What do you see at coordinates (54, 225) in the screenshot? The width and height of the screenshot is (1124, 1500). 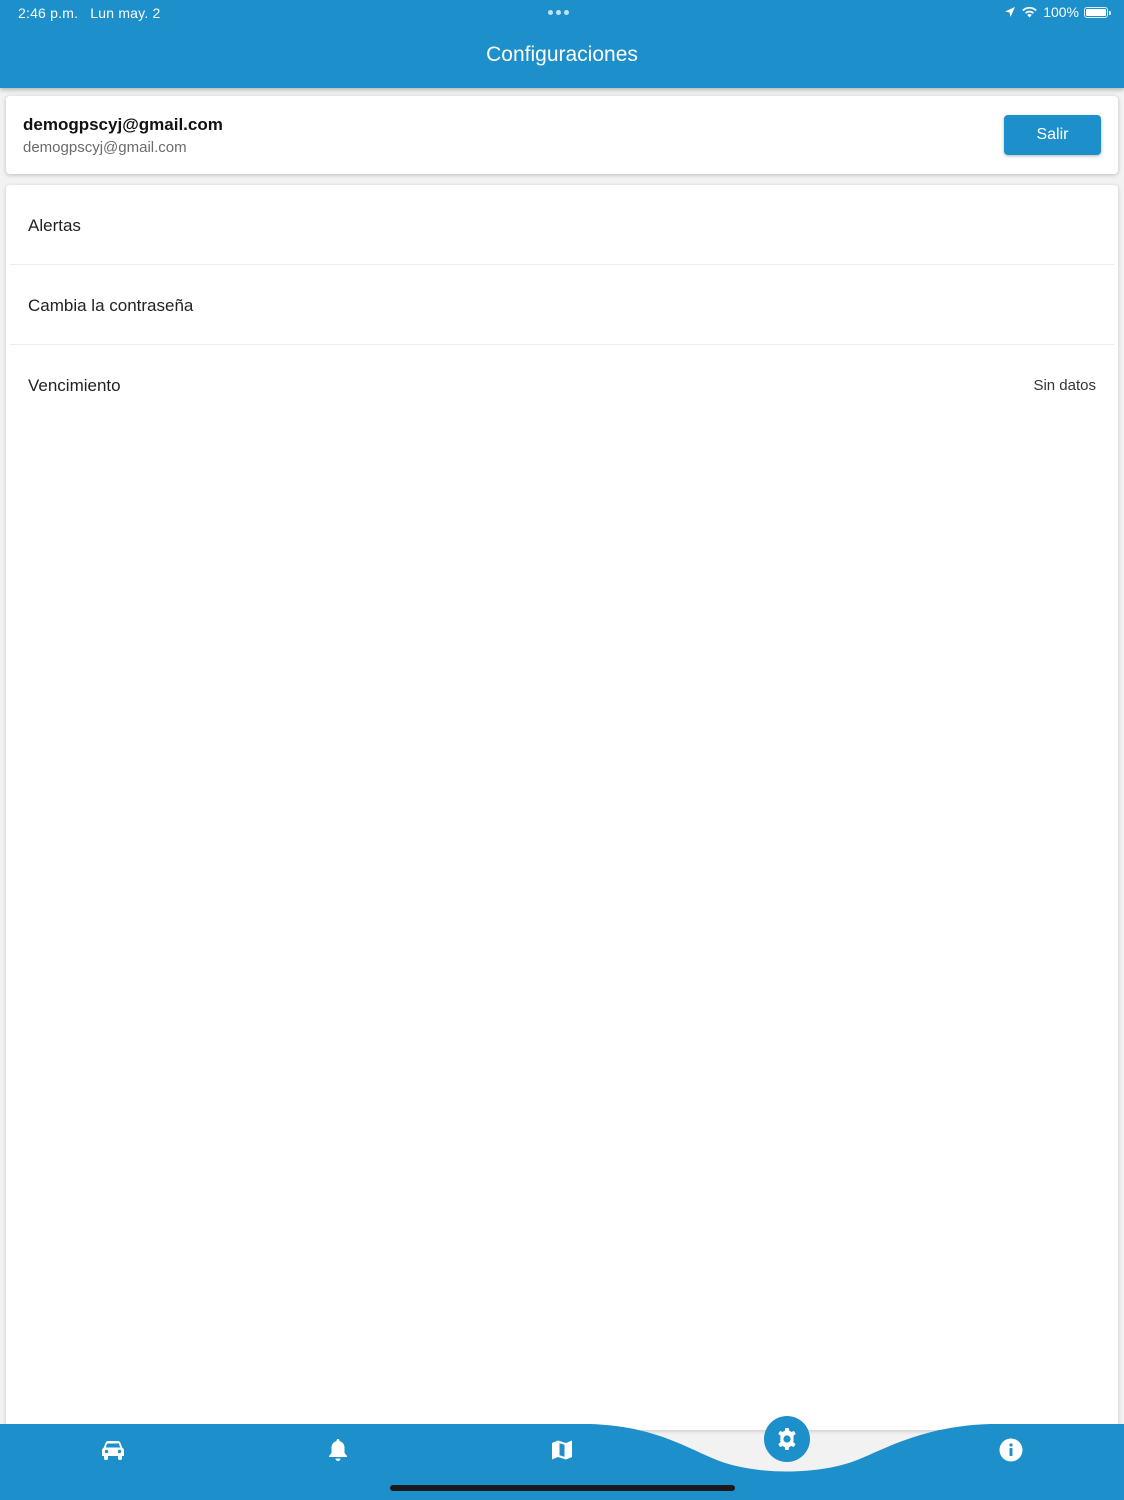 I see `settings-item-label: Alertas` at bounding box center [54, 225].